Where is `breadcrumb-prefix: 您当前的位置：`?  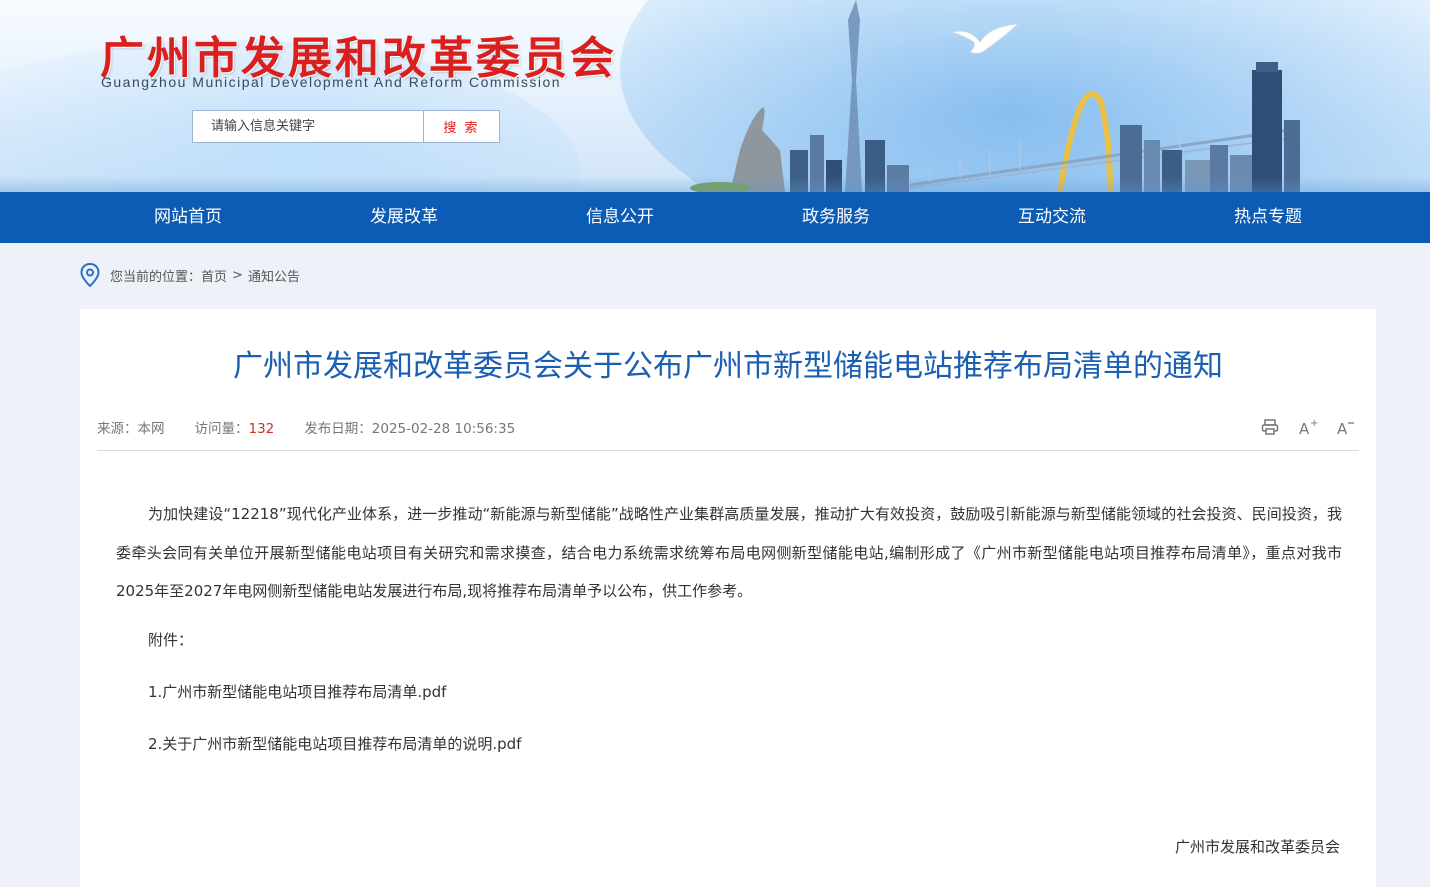
breadcrumb-prefix: 您当前的位置： is located at coordinates (156, 277).